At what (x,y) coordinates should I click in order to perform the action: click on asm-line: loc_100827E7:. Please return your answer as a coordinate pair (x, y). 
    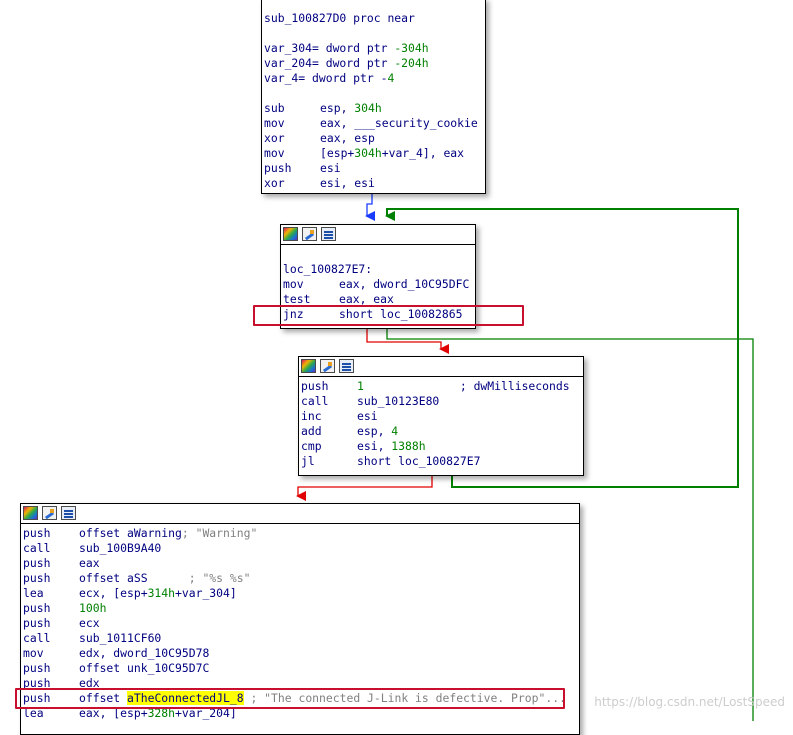
    Looking at the image, I should click on (378, 269).